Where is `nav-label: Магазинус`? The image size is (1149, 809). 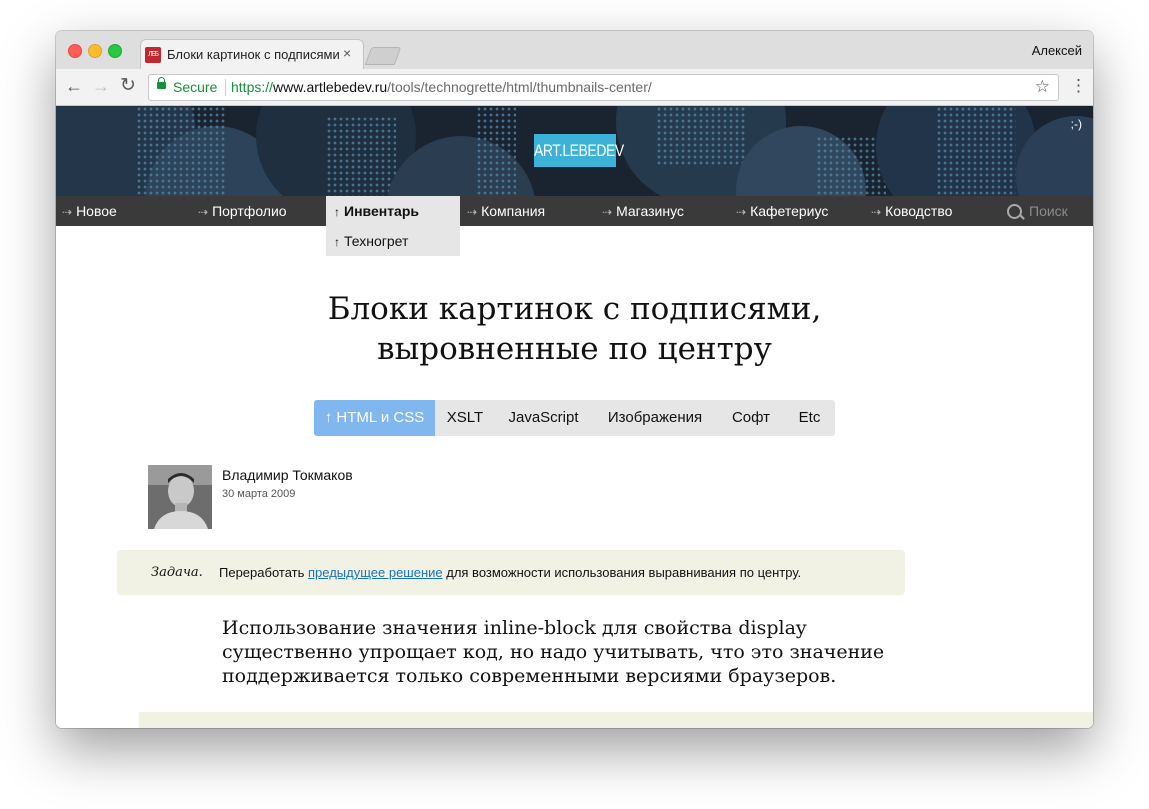
nav-label: Магазинус is located at coordinates (650, 211).